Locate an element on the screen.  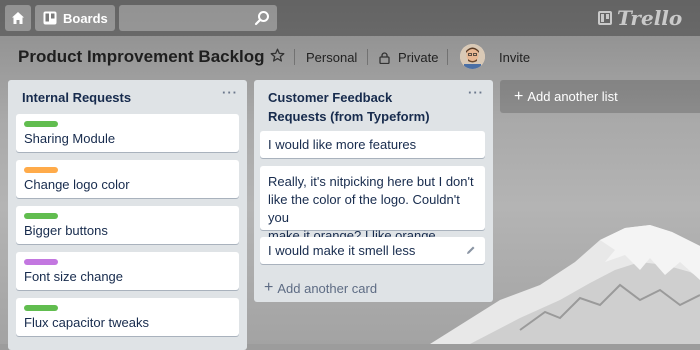
add-list-button: + Add another list is located at coordinates (600, 96).